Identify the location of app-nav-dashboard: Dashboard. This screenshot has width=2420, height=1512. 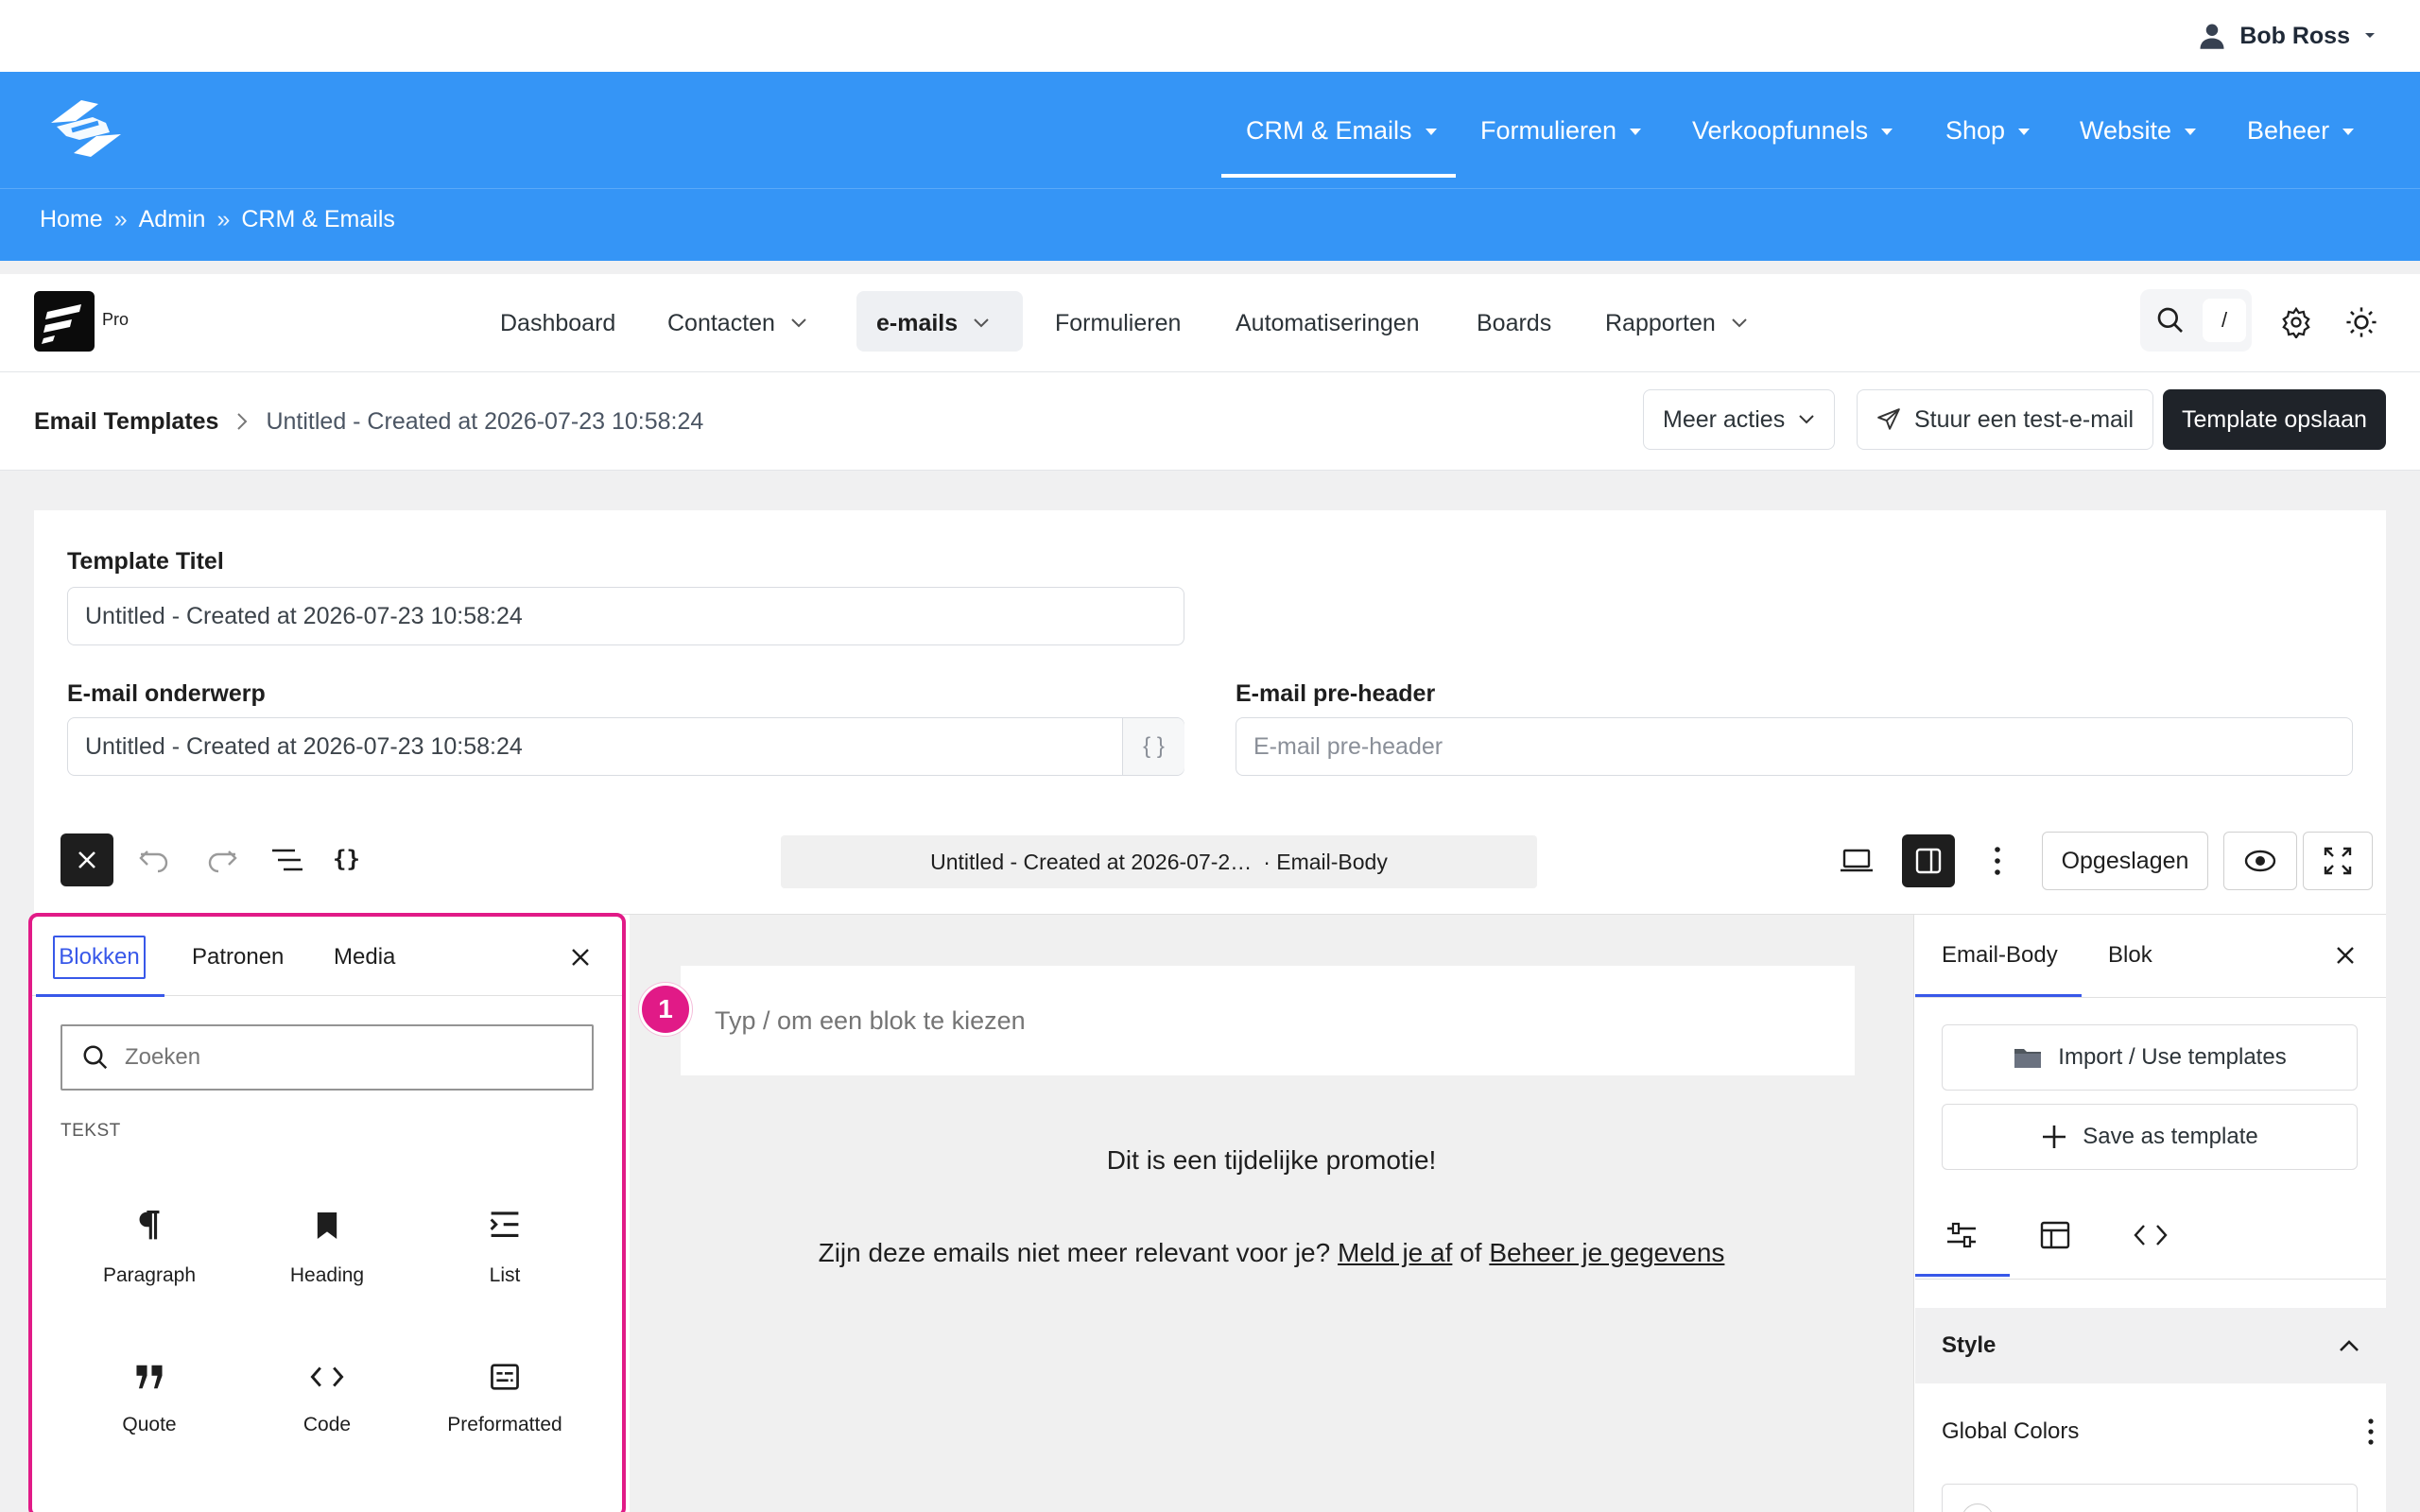
(557, 323).